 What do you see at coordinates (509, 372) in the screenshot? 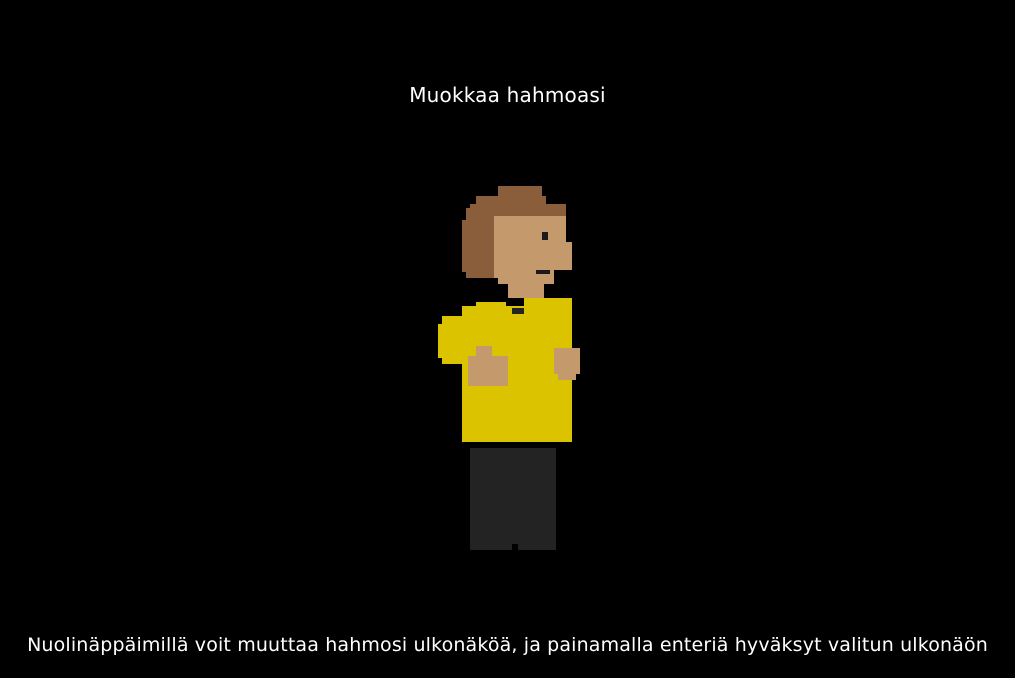
I see `character-preview` at bounding box center [509, 372].